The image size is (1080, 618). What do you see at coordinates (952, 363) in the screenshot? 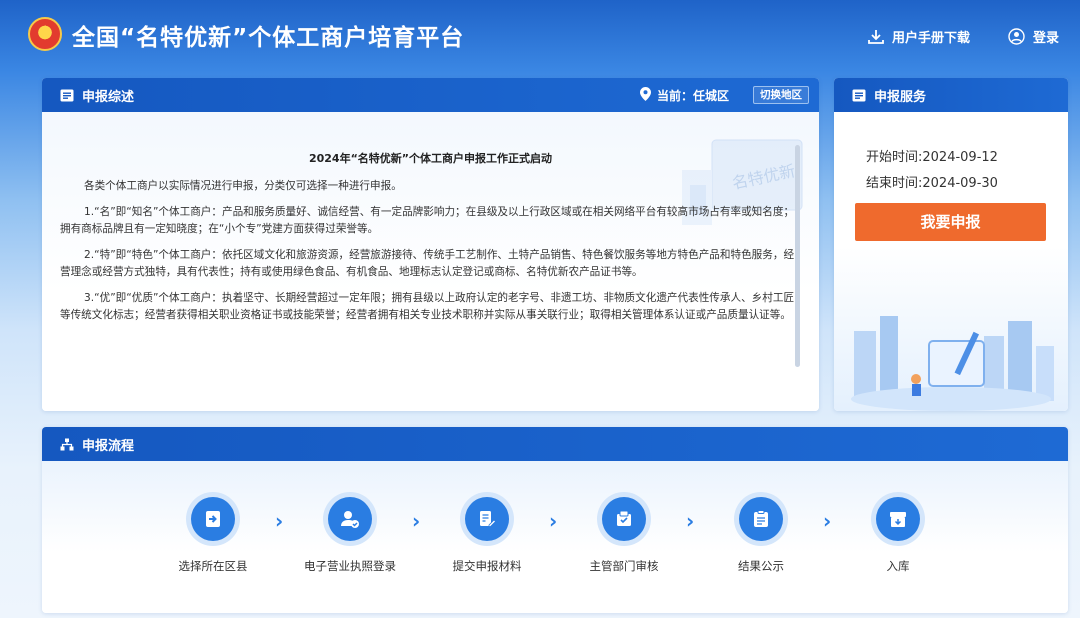
I see `city-illustration-icon` at bounding box center [952, 363].